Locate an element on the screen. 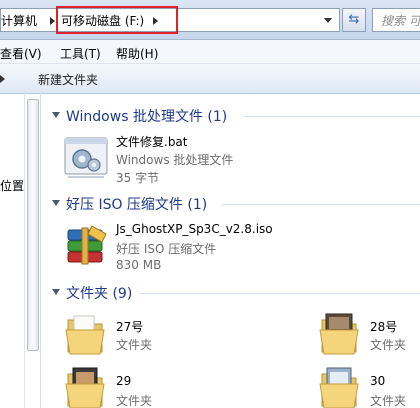 The image size is (420, 408). menu-bar: 查看(V) 工具(T) 帮助(H) is located at coordinates (210, 52).